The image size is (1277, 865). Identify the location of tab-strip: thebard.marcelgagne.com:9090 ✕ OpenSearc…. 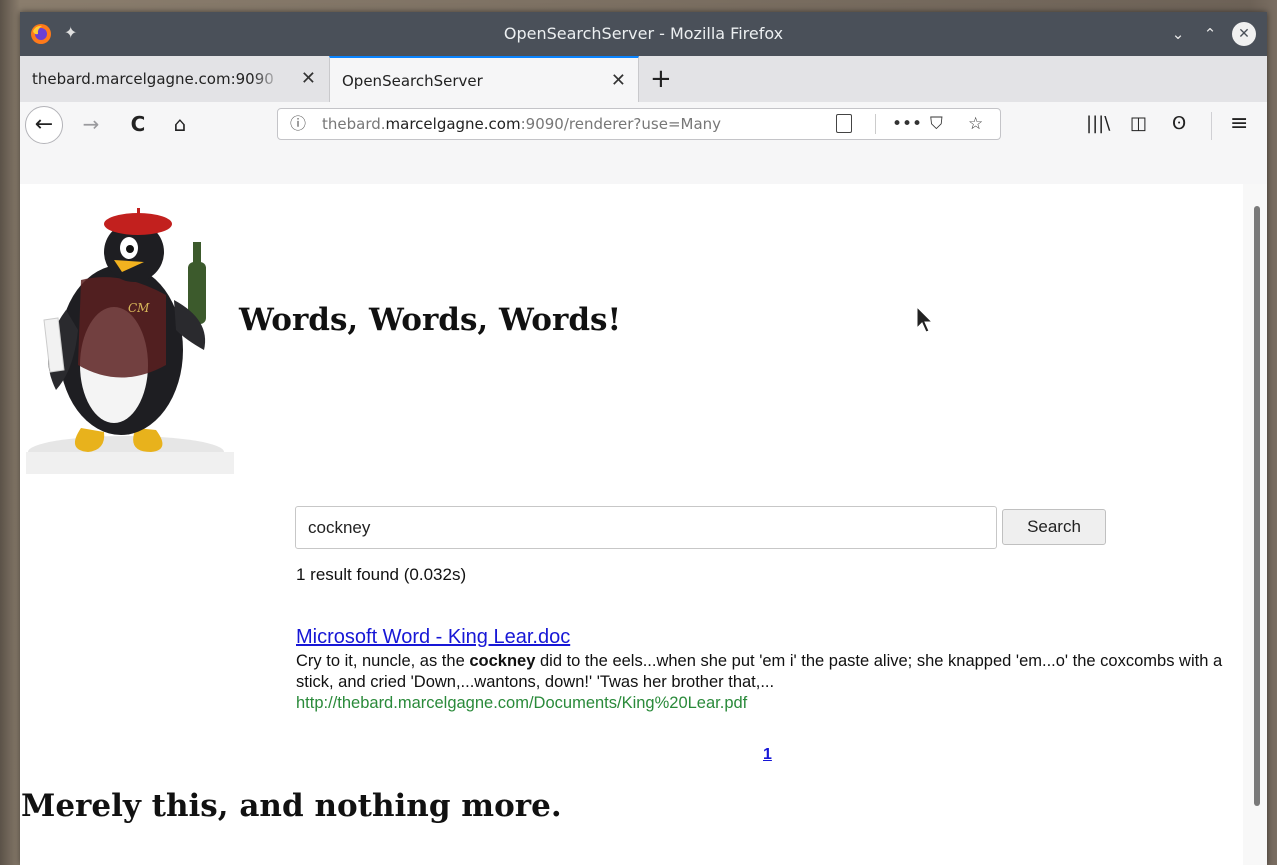
(643, 79).